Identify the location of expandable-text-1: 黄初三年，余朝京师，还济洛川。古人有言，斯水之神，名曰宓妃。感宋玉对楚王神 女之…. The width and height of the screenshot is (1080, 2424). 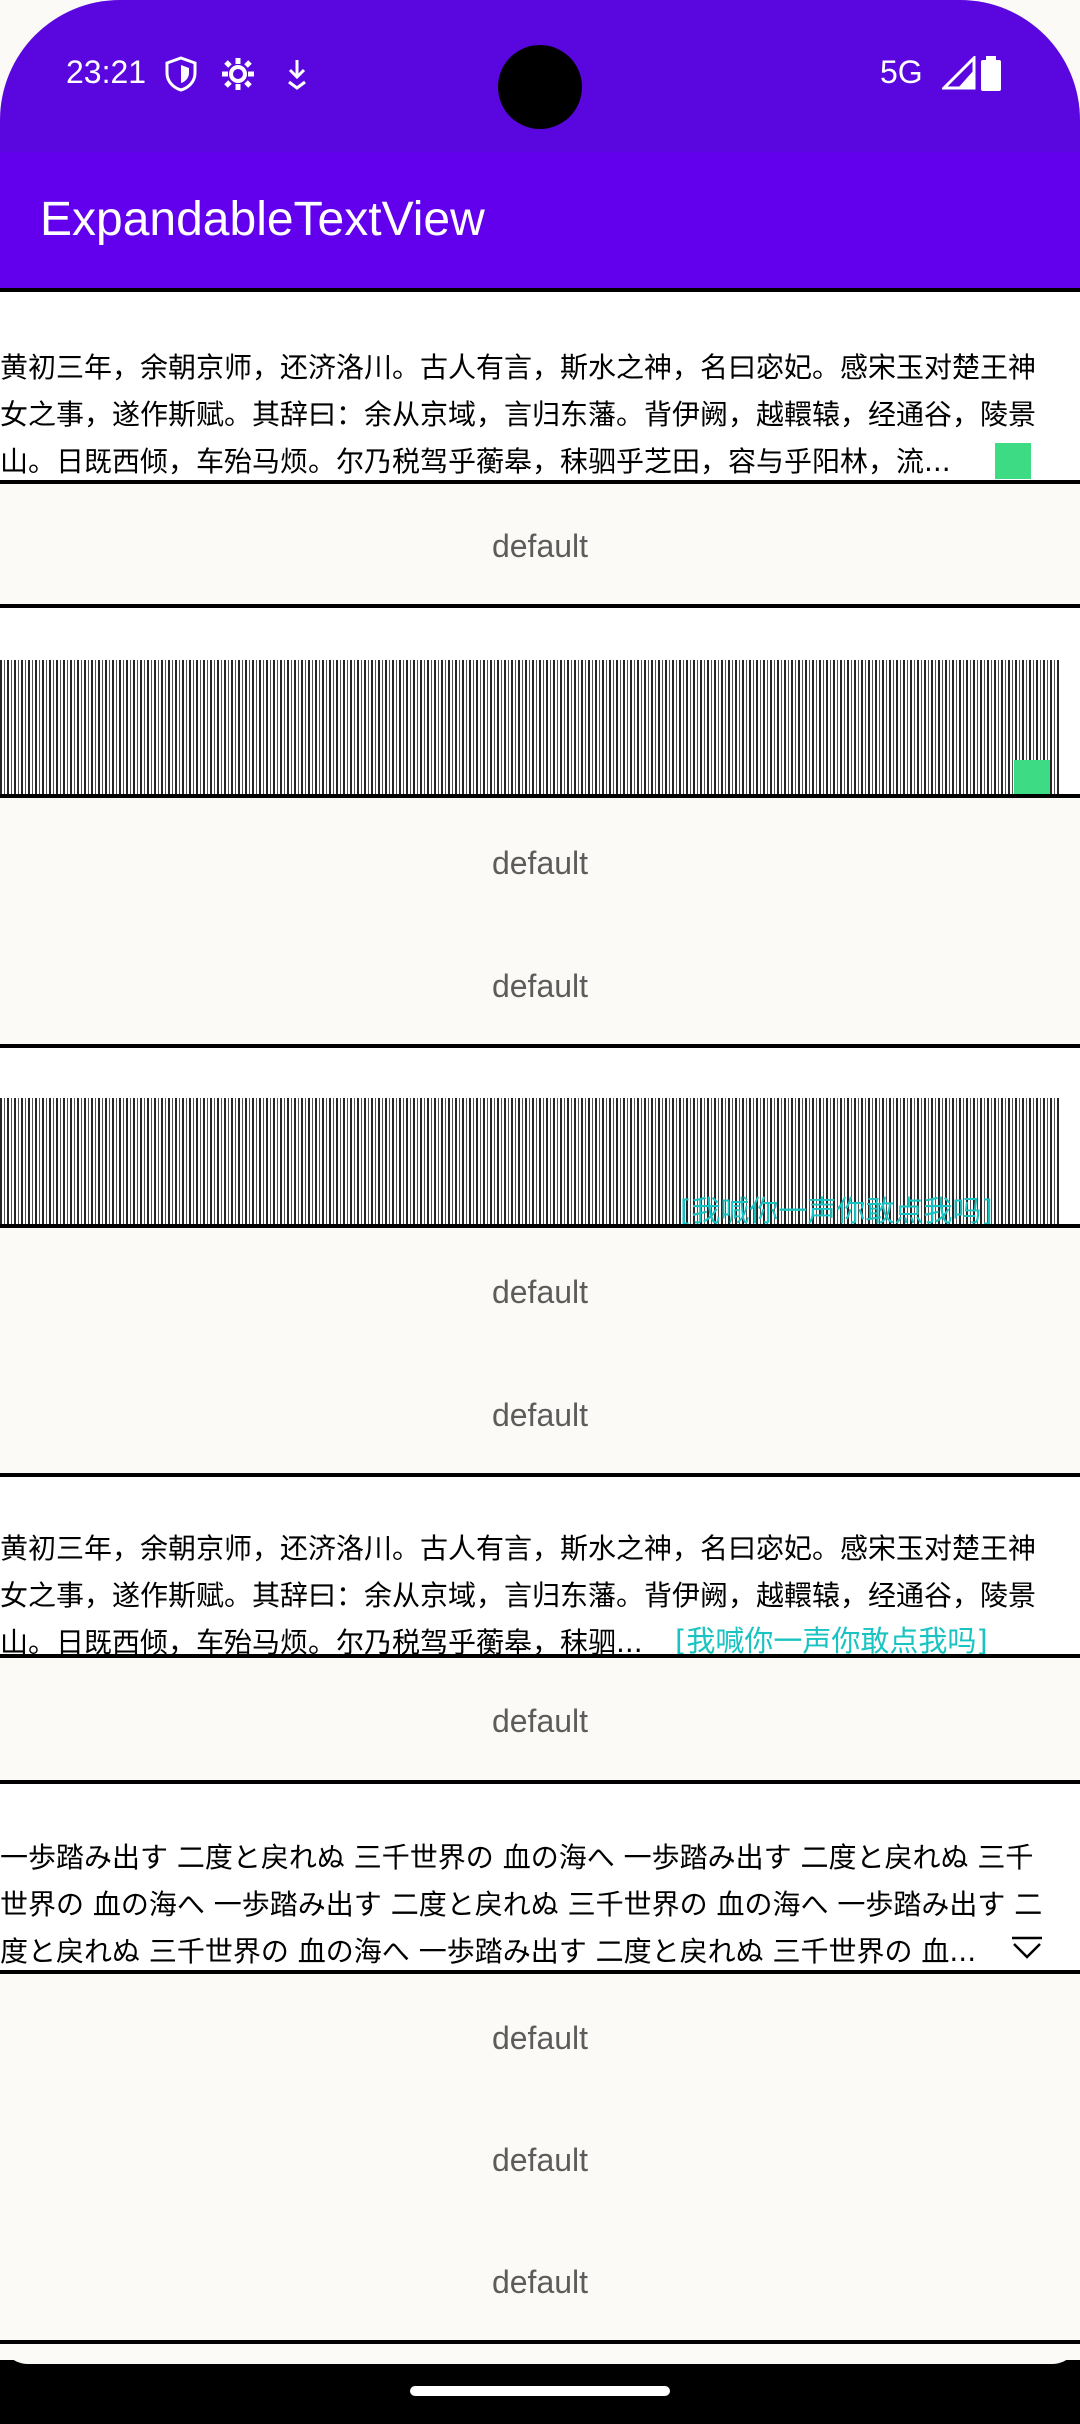
(540, 387).